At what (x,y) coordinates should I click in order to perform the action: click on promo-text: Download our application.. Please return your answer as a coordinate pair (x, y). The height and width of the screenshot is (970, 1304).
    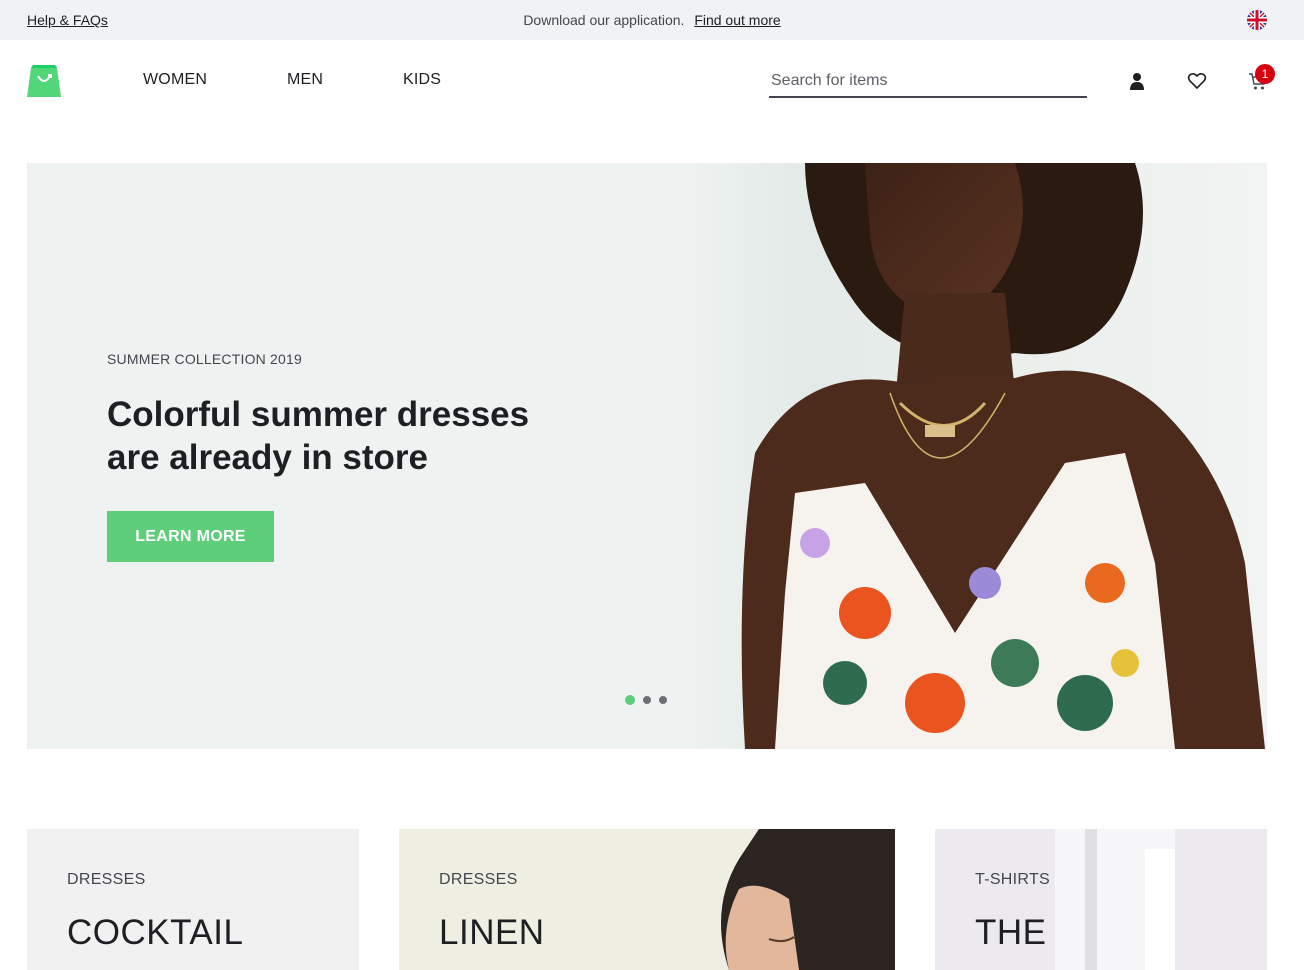
    Looking at the image, I should click on (604, 20).